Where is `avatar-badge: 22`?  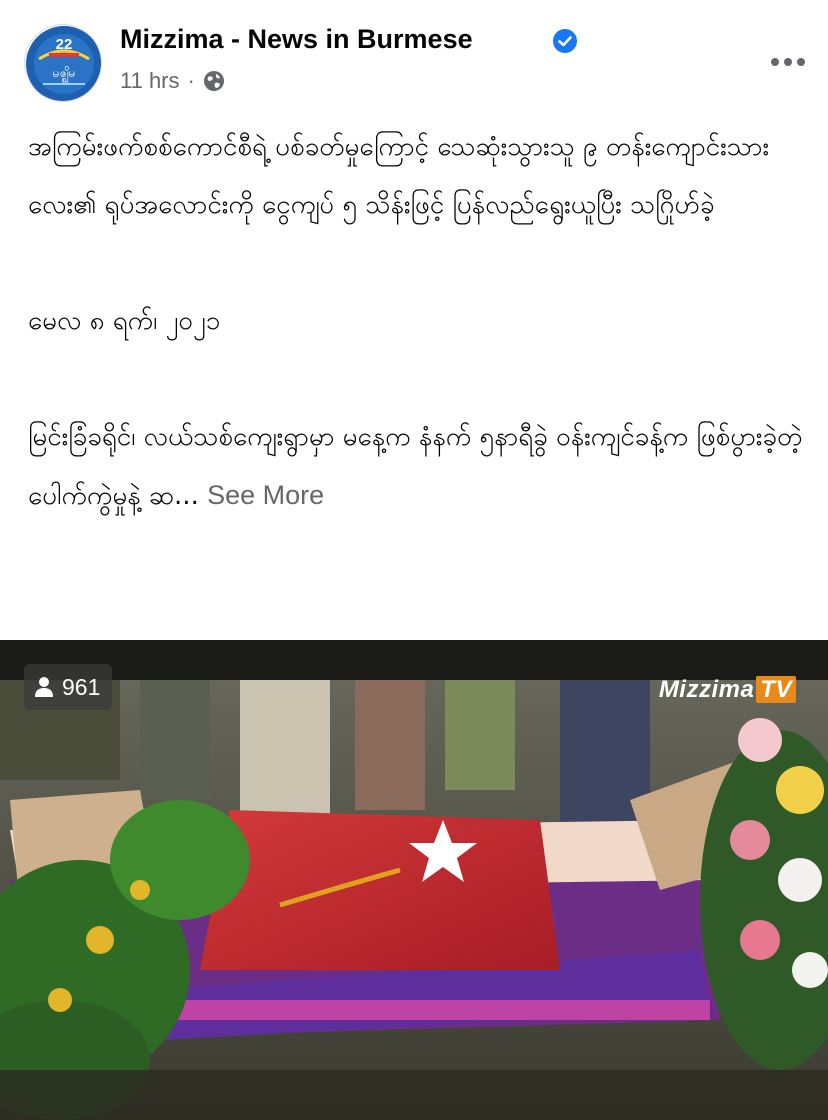 avatar-badge: 22 is located at coordinates (64, 44).